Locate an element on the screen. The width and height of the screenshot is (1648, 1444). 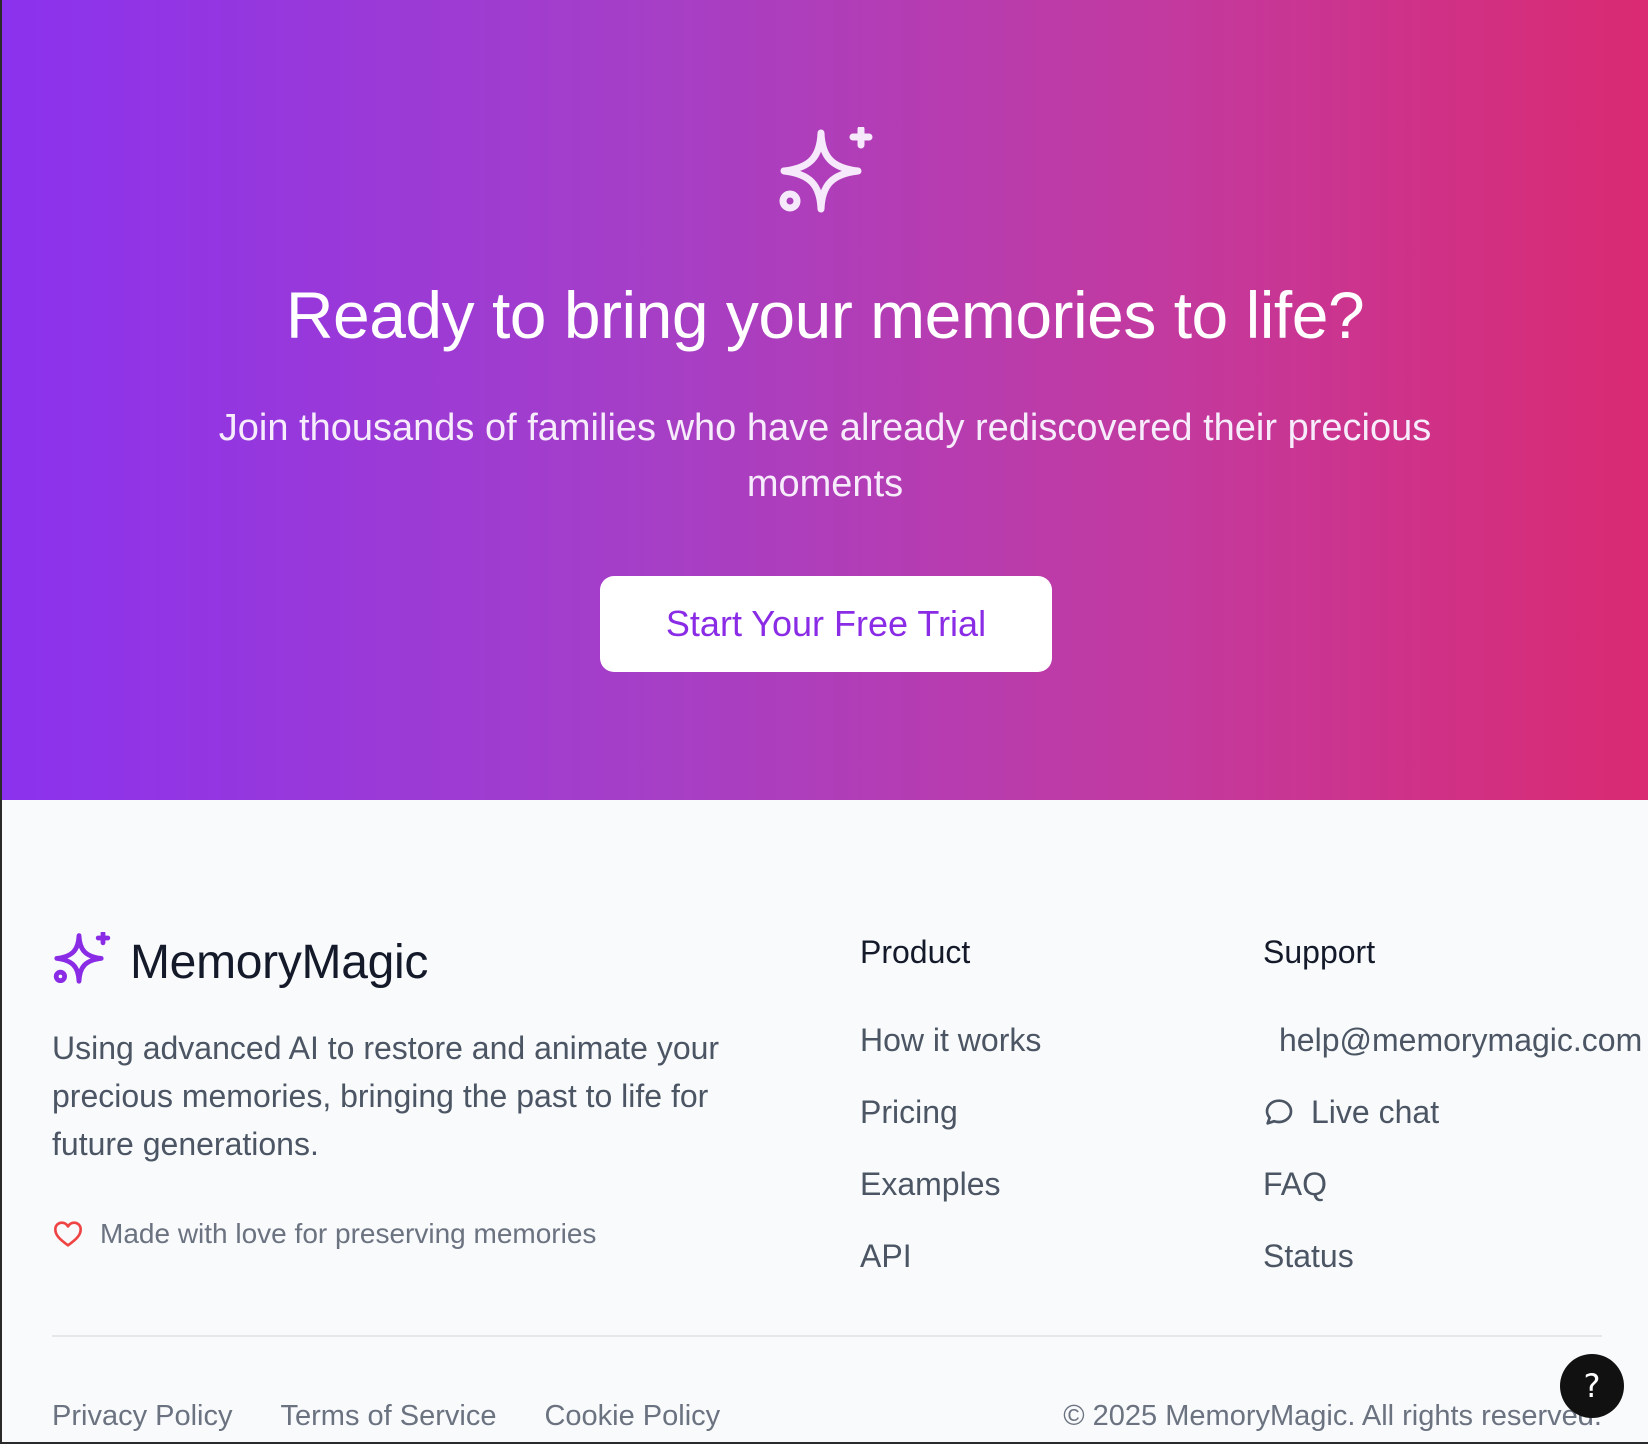
support-heading: Support is located at coordinates (1319, 952).